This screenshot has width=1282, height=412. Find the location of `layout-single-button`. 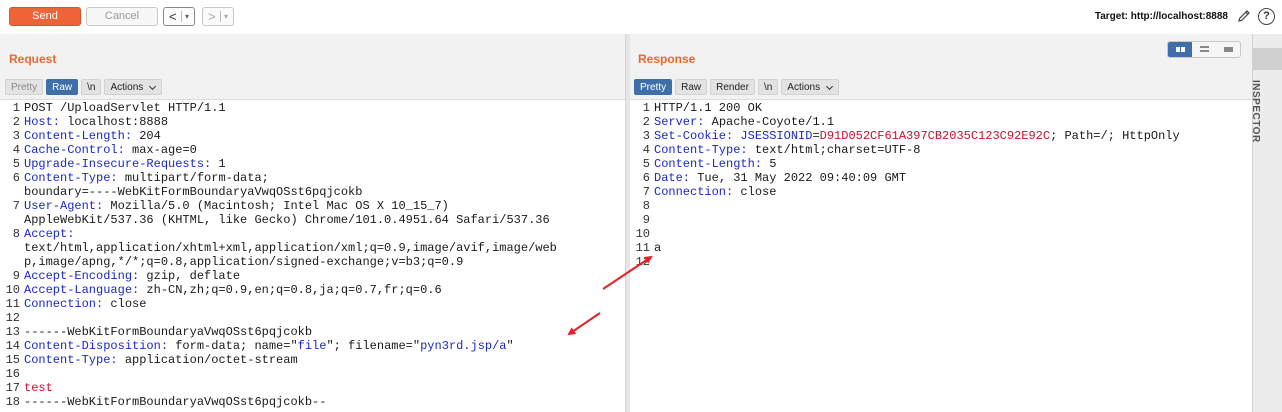

layout-single-button is located at coordinates (1228, 49).